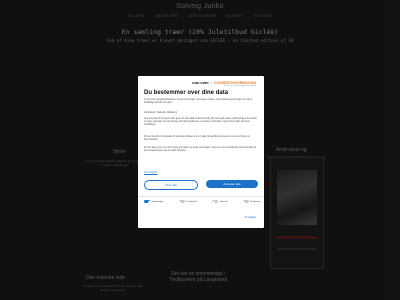 The height and width of the screenshot is (300, 400). I want to click on brand-subtitle: Privacy & Cookie Management Platform, so click(240, 86).